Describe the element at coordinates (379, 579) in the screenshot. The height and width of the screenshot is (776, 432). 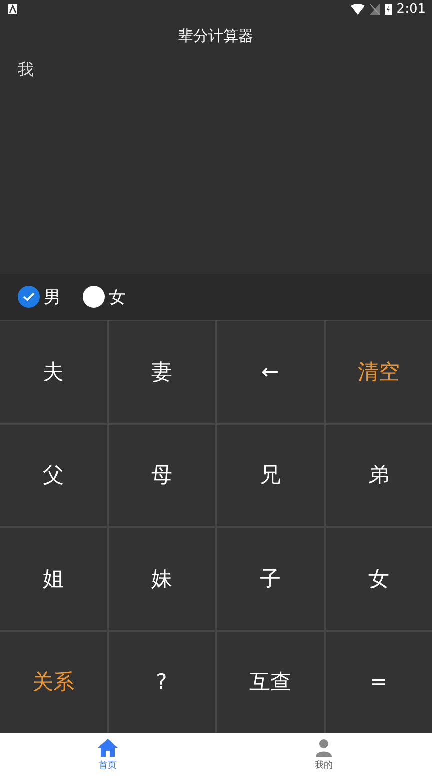
I see `keypad-key: 女` at that location.